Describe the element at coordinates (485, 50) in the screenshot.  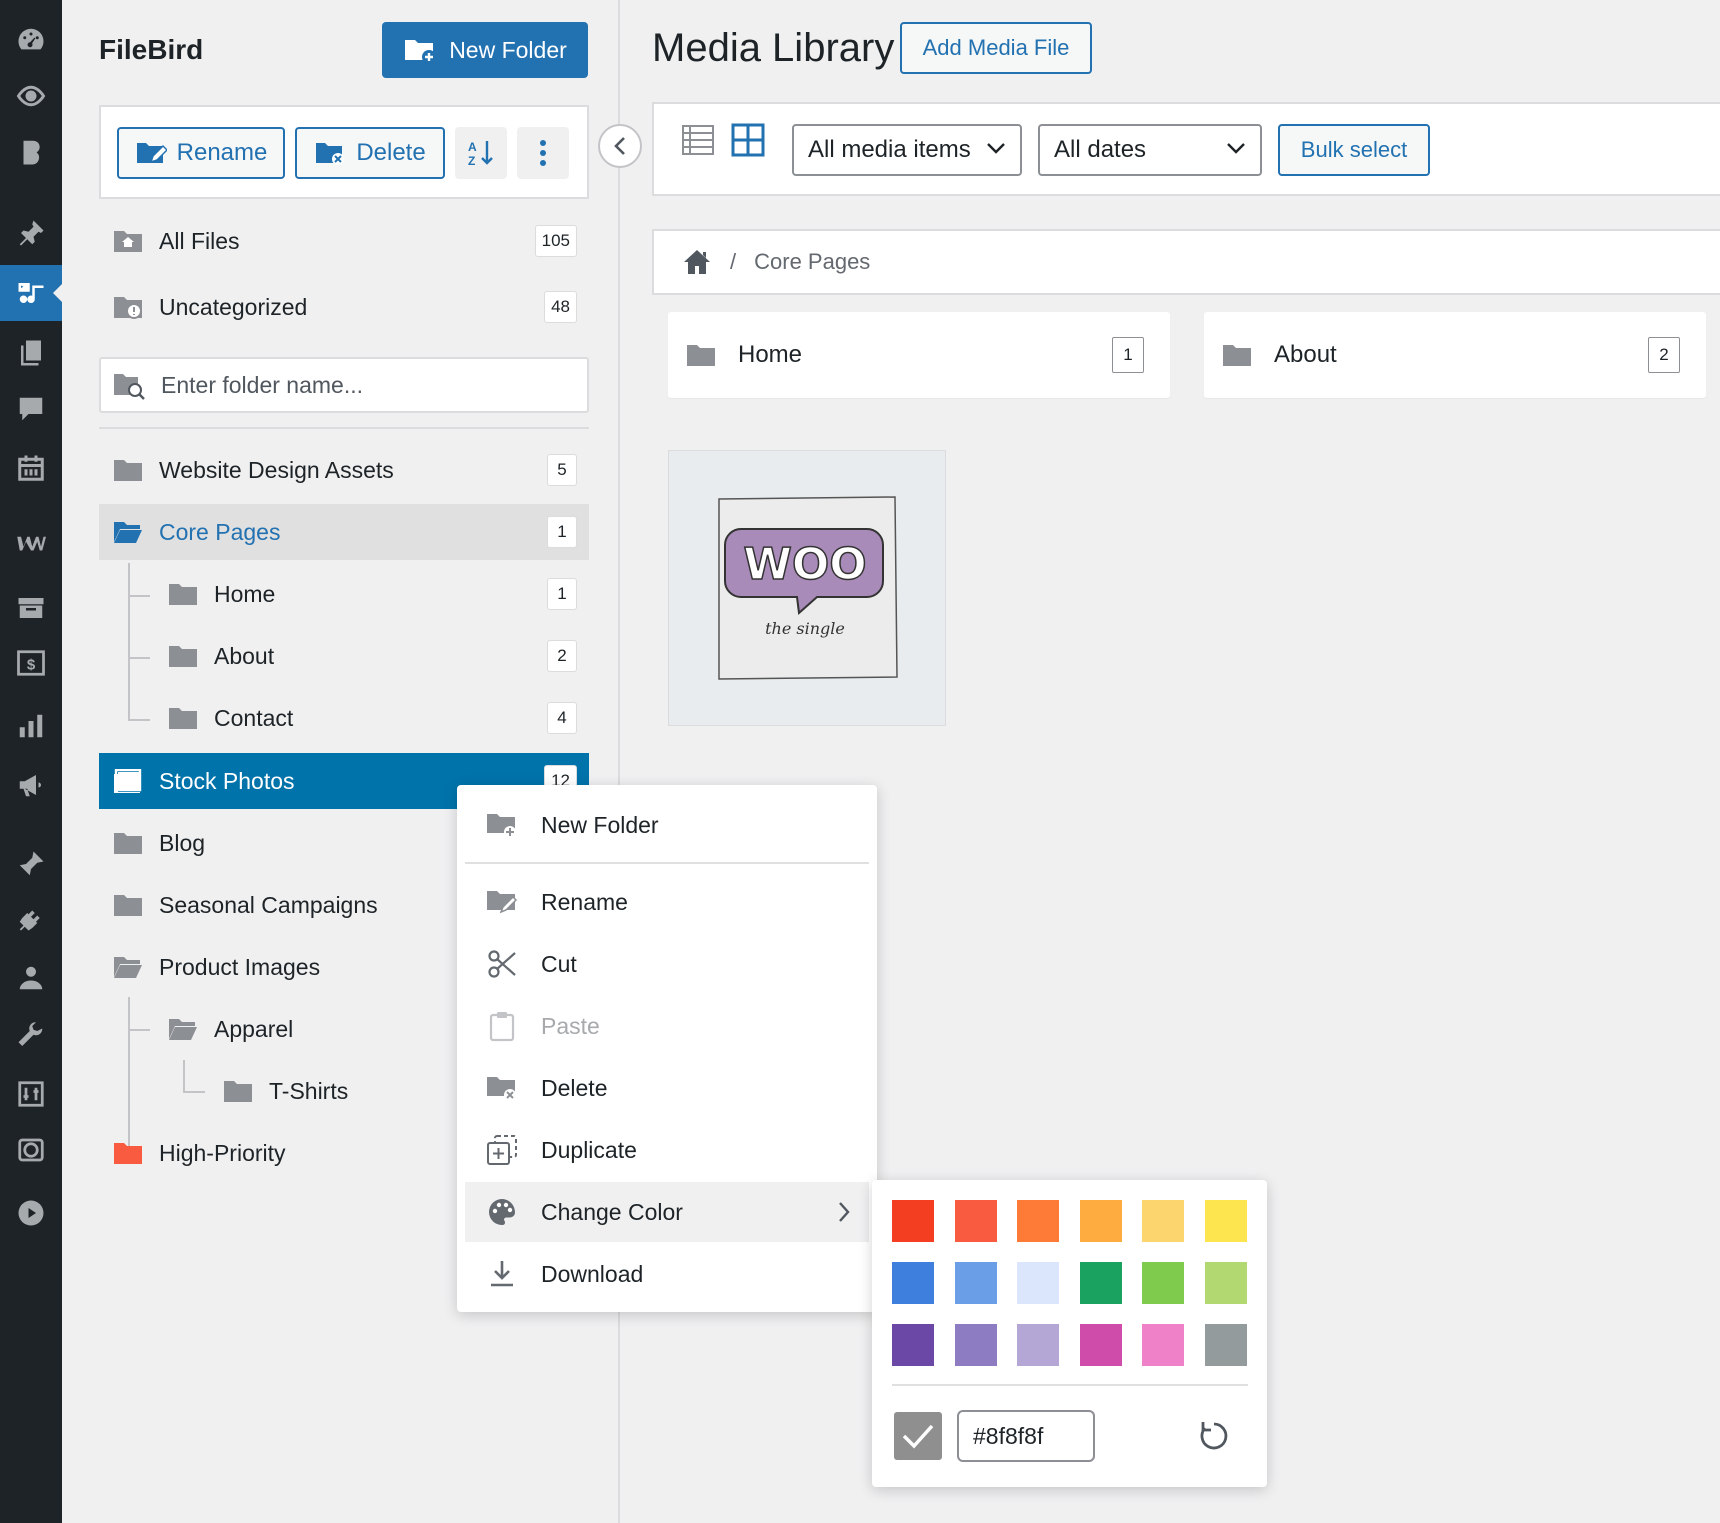
I see `new-folder-button: New Folder` at that location.